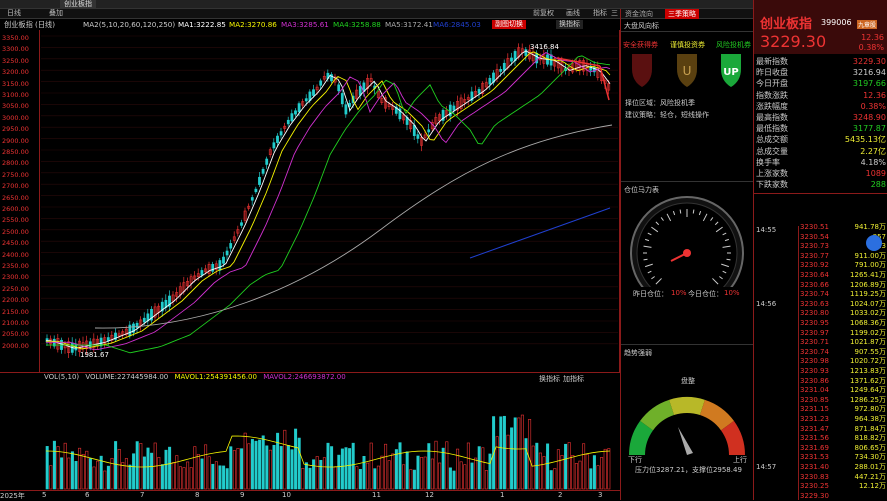 The height and width of the screenshot is (501, 887). I want to click on tick-row: 3230.64 1265.41万, so click(820, 276).